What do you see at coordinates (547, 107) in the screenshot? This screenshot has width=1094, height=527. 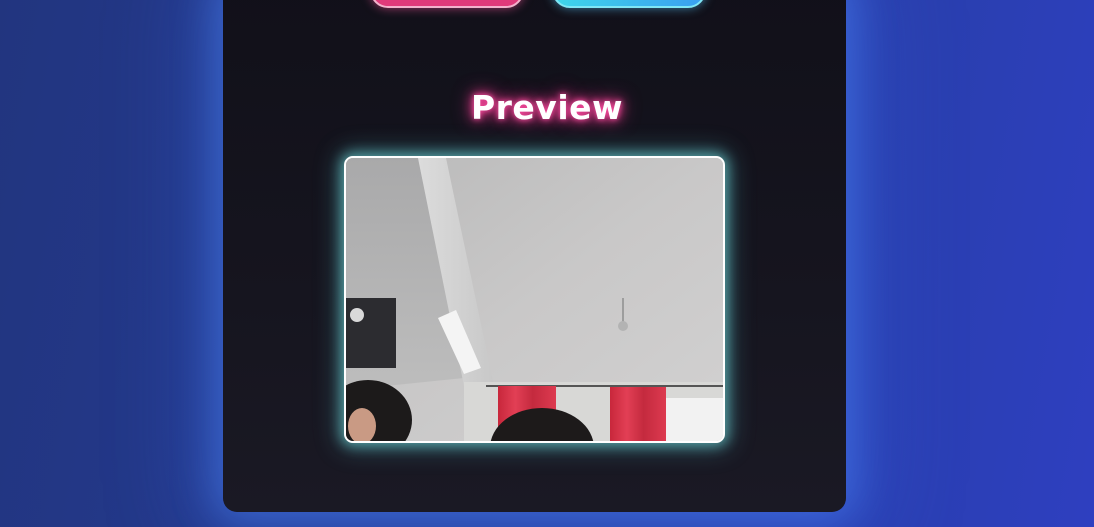 I see `preview-heading: Preview` at bounding box center [547, 107].